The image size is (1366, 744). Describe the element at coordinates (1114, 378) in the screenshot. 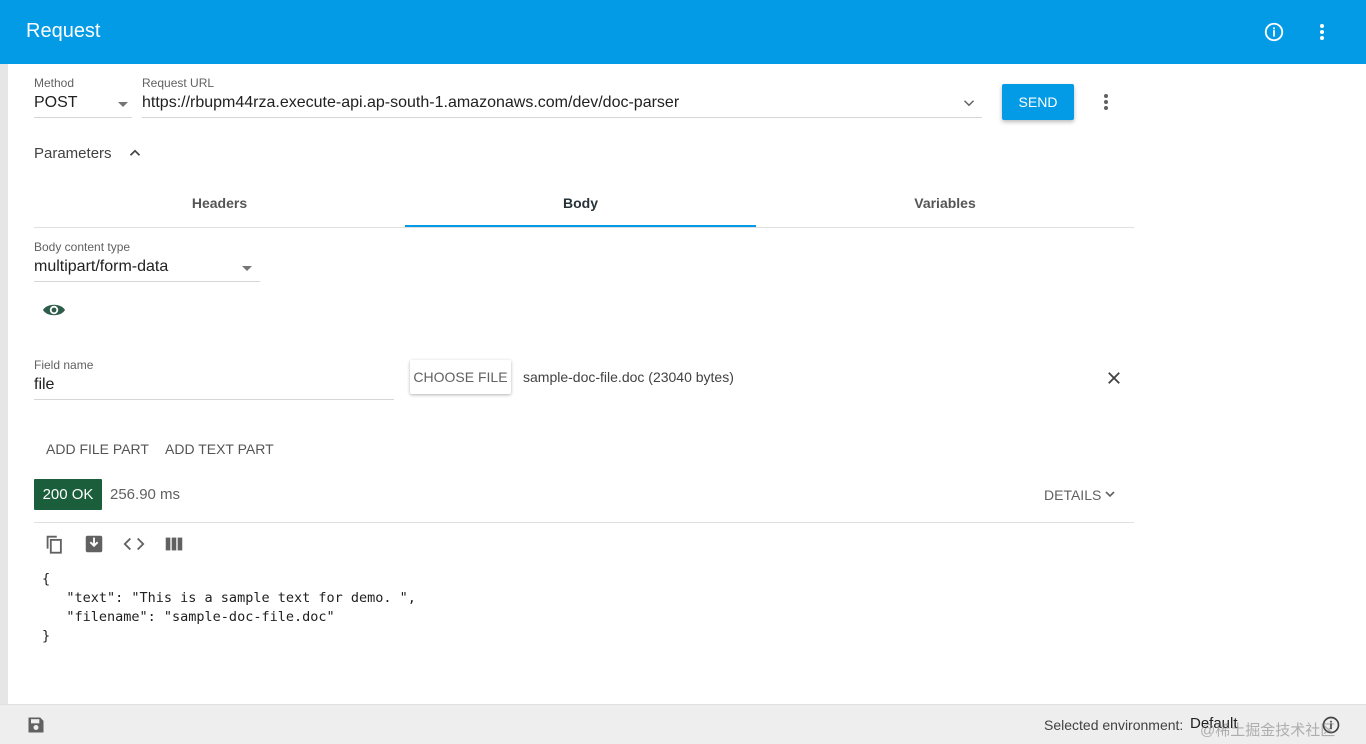

I see `close-icon` at that location.